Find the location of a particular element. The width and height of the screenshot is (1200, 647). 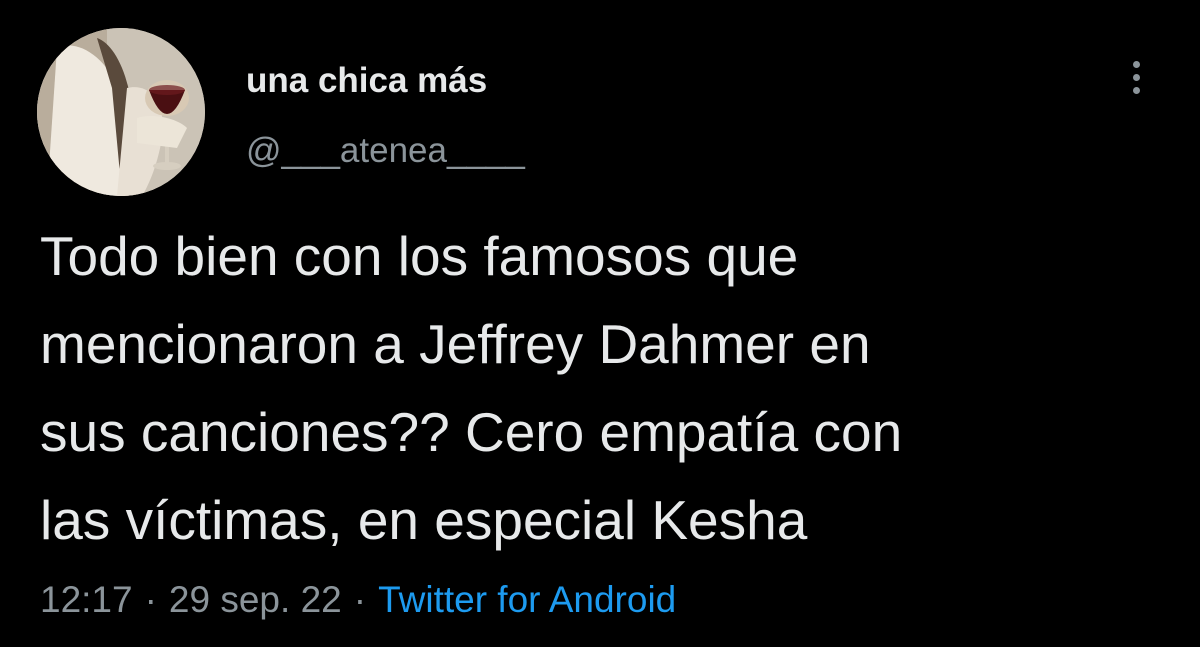

avatar is located at coordinates (121, 112).